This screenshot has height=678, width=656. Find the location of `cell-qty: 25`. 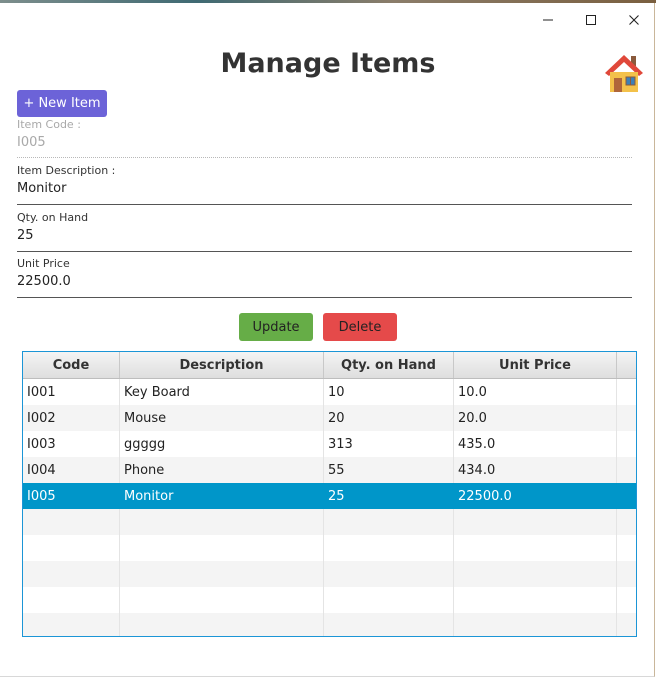

cell-qty: 25 is located at coordinates (389, 496).